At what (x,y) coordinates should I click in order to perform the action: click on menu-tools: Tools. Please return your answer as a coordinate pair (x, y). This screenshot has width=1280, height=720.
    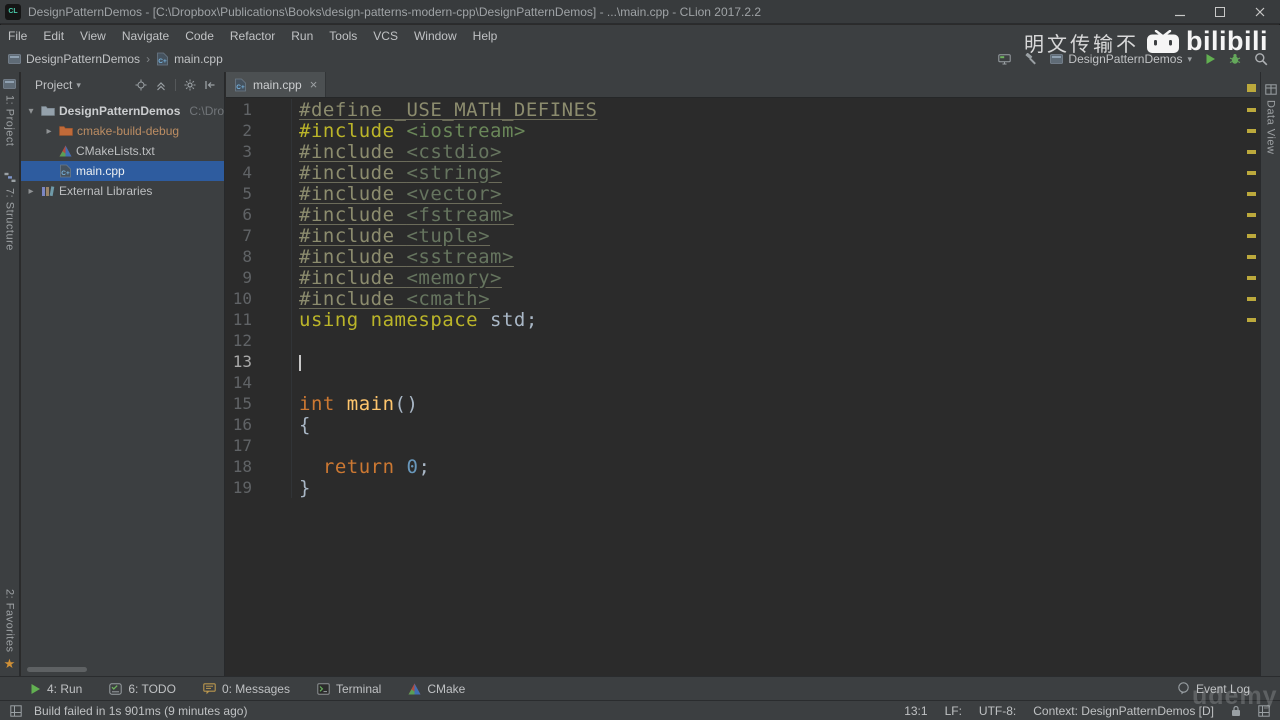
    Looking at the image, I should click on (343, 36).